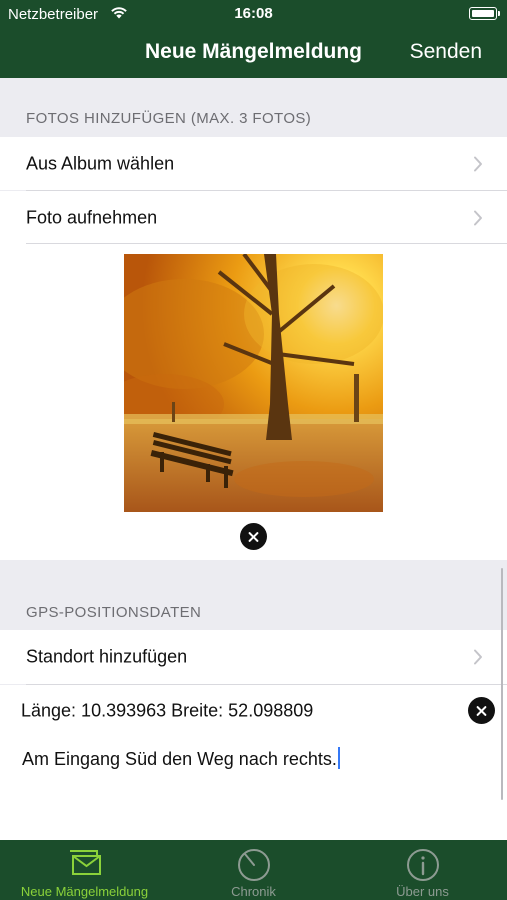  What do you see at coordinates (253, 788) in the screenshot?
I see `note-textarea: Am Eingang Süd den Weg nach rechts.` at bounding box center [253, 788].